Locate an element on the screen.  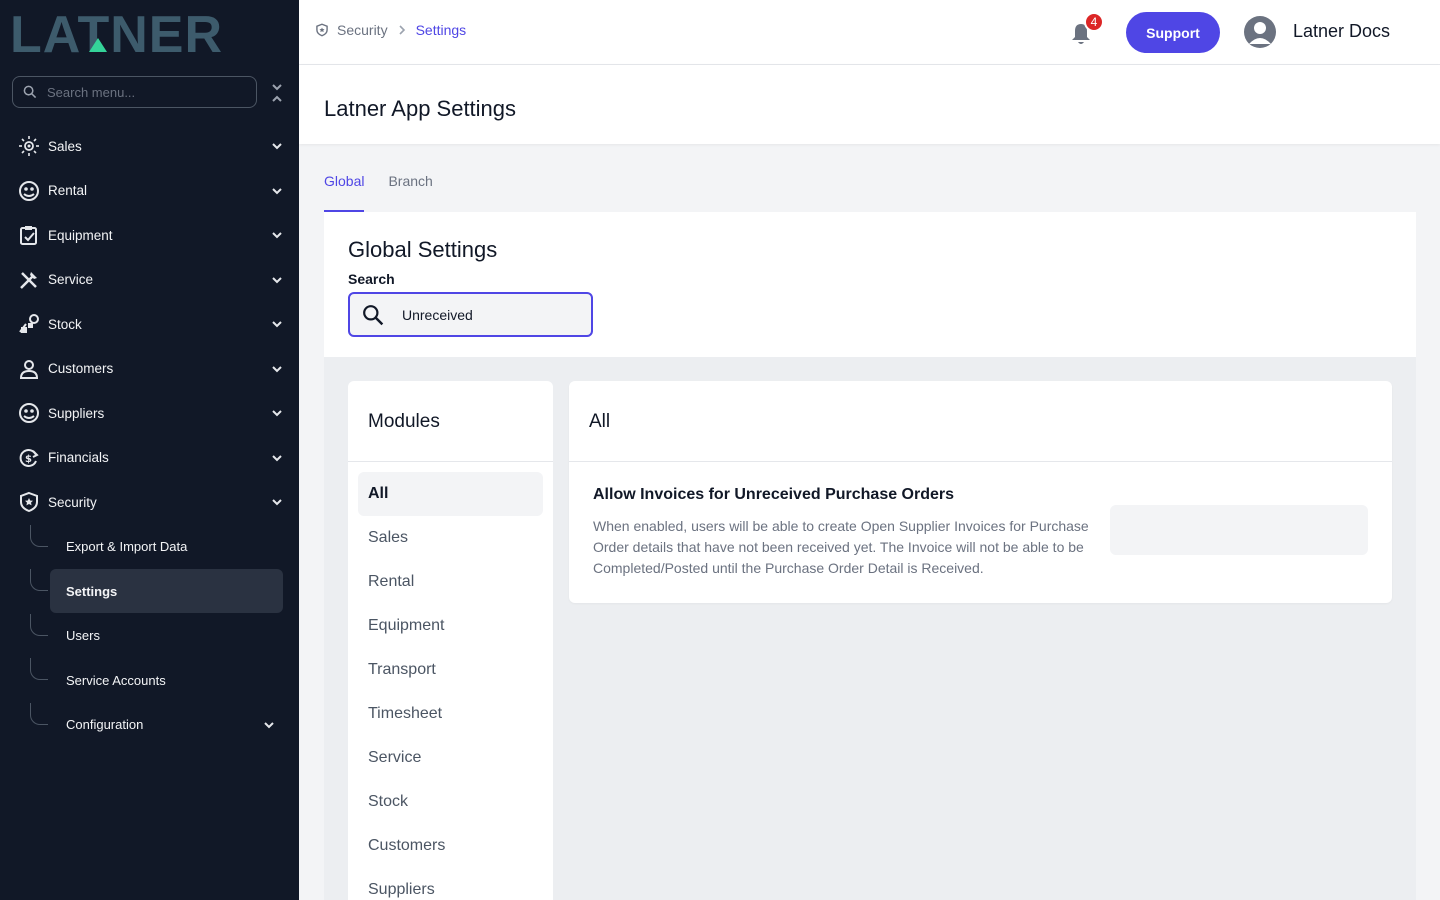
sidebar-item-service: Service is located at coordinates (149, 280).